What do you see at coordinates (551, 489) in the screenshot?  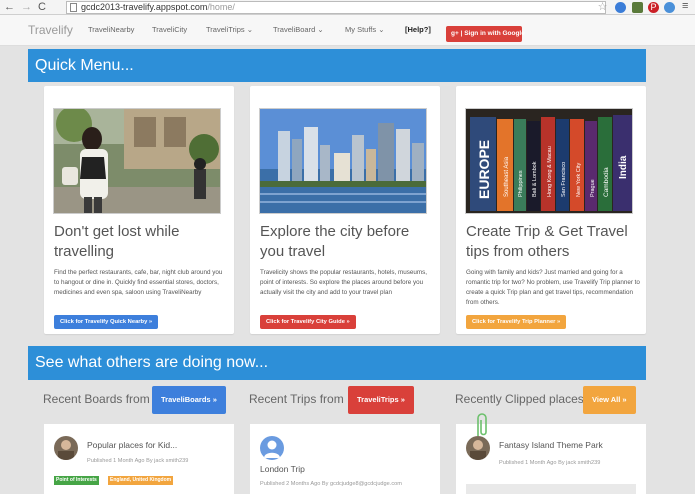 I see `clipped-image-placeholder` at bounding box center [551, 489].